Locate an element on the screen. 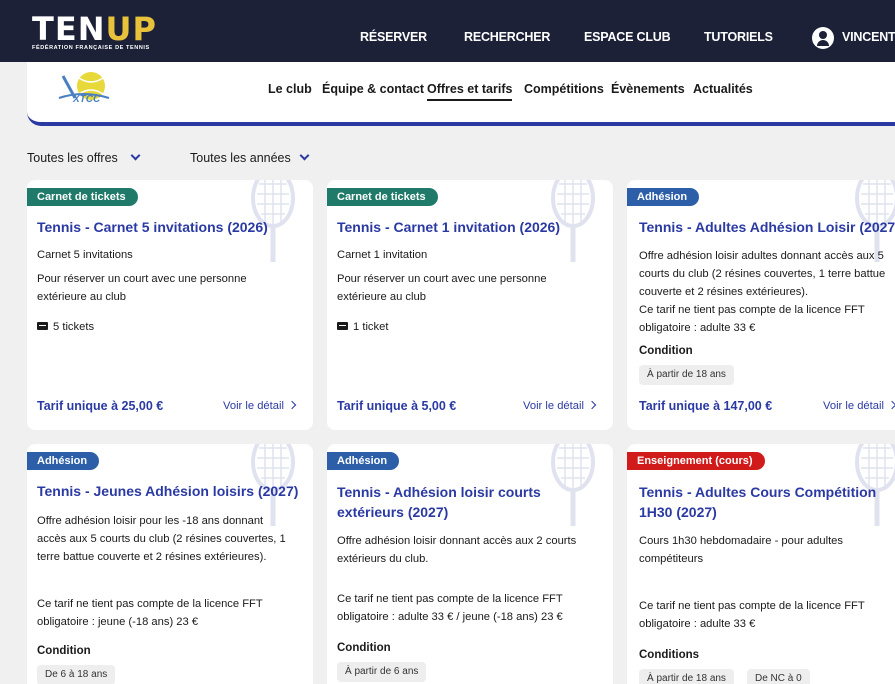  filter-years-dropdown: Toutes les années is located at coordinates (250, 157).